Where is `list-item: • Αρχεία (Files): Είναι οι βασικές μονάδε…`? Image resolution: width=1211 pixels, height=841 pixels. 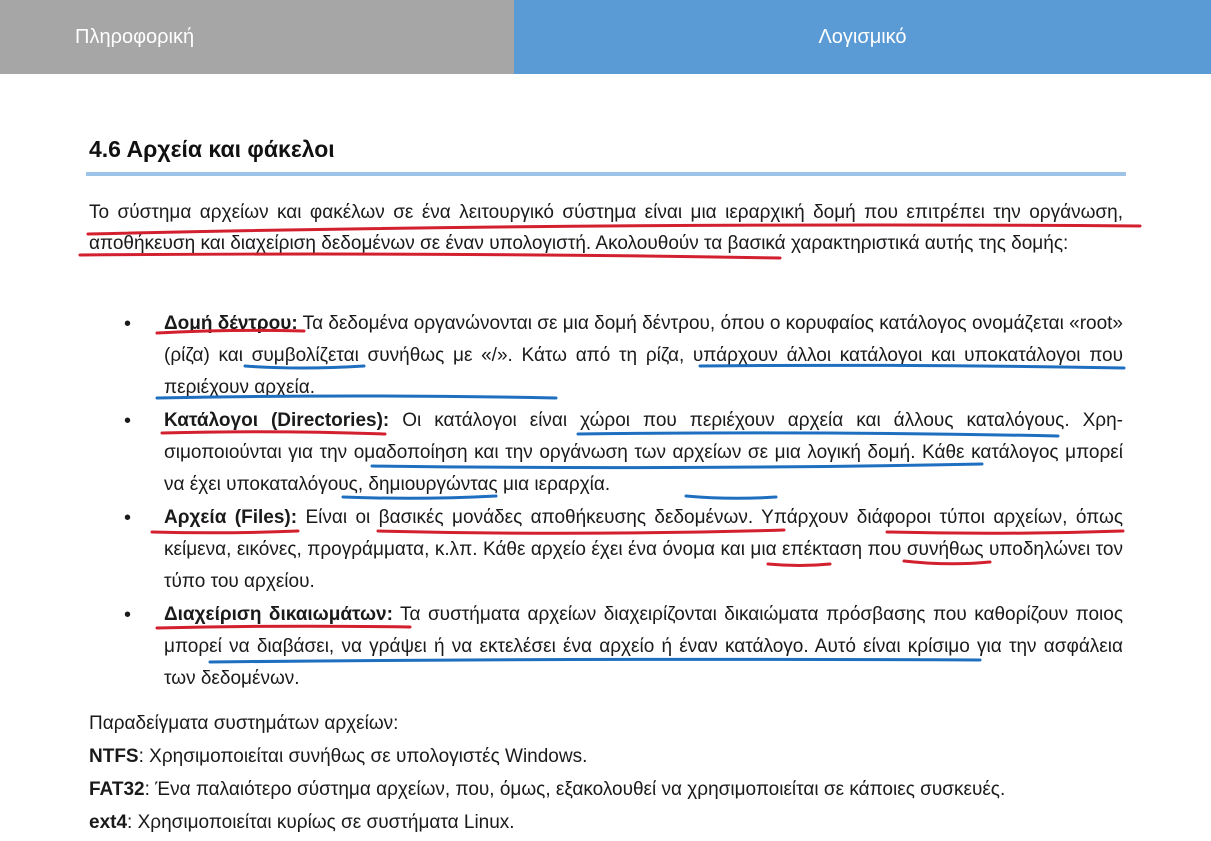 list-item: • Αρχεία (Files): Είναι οι βασικές μονάδε… is located at coordinates (623, 550).